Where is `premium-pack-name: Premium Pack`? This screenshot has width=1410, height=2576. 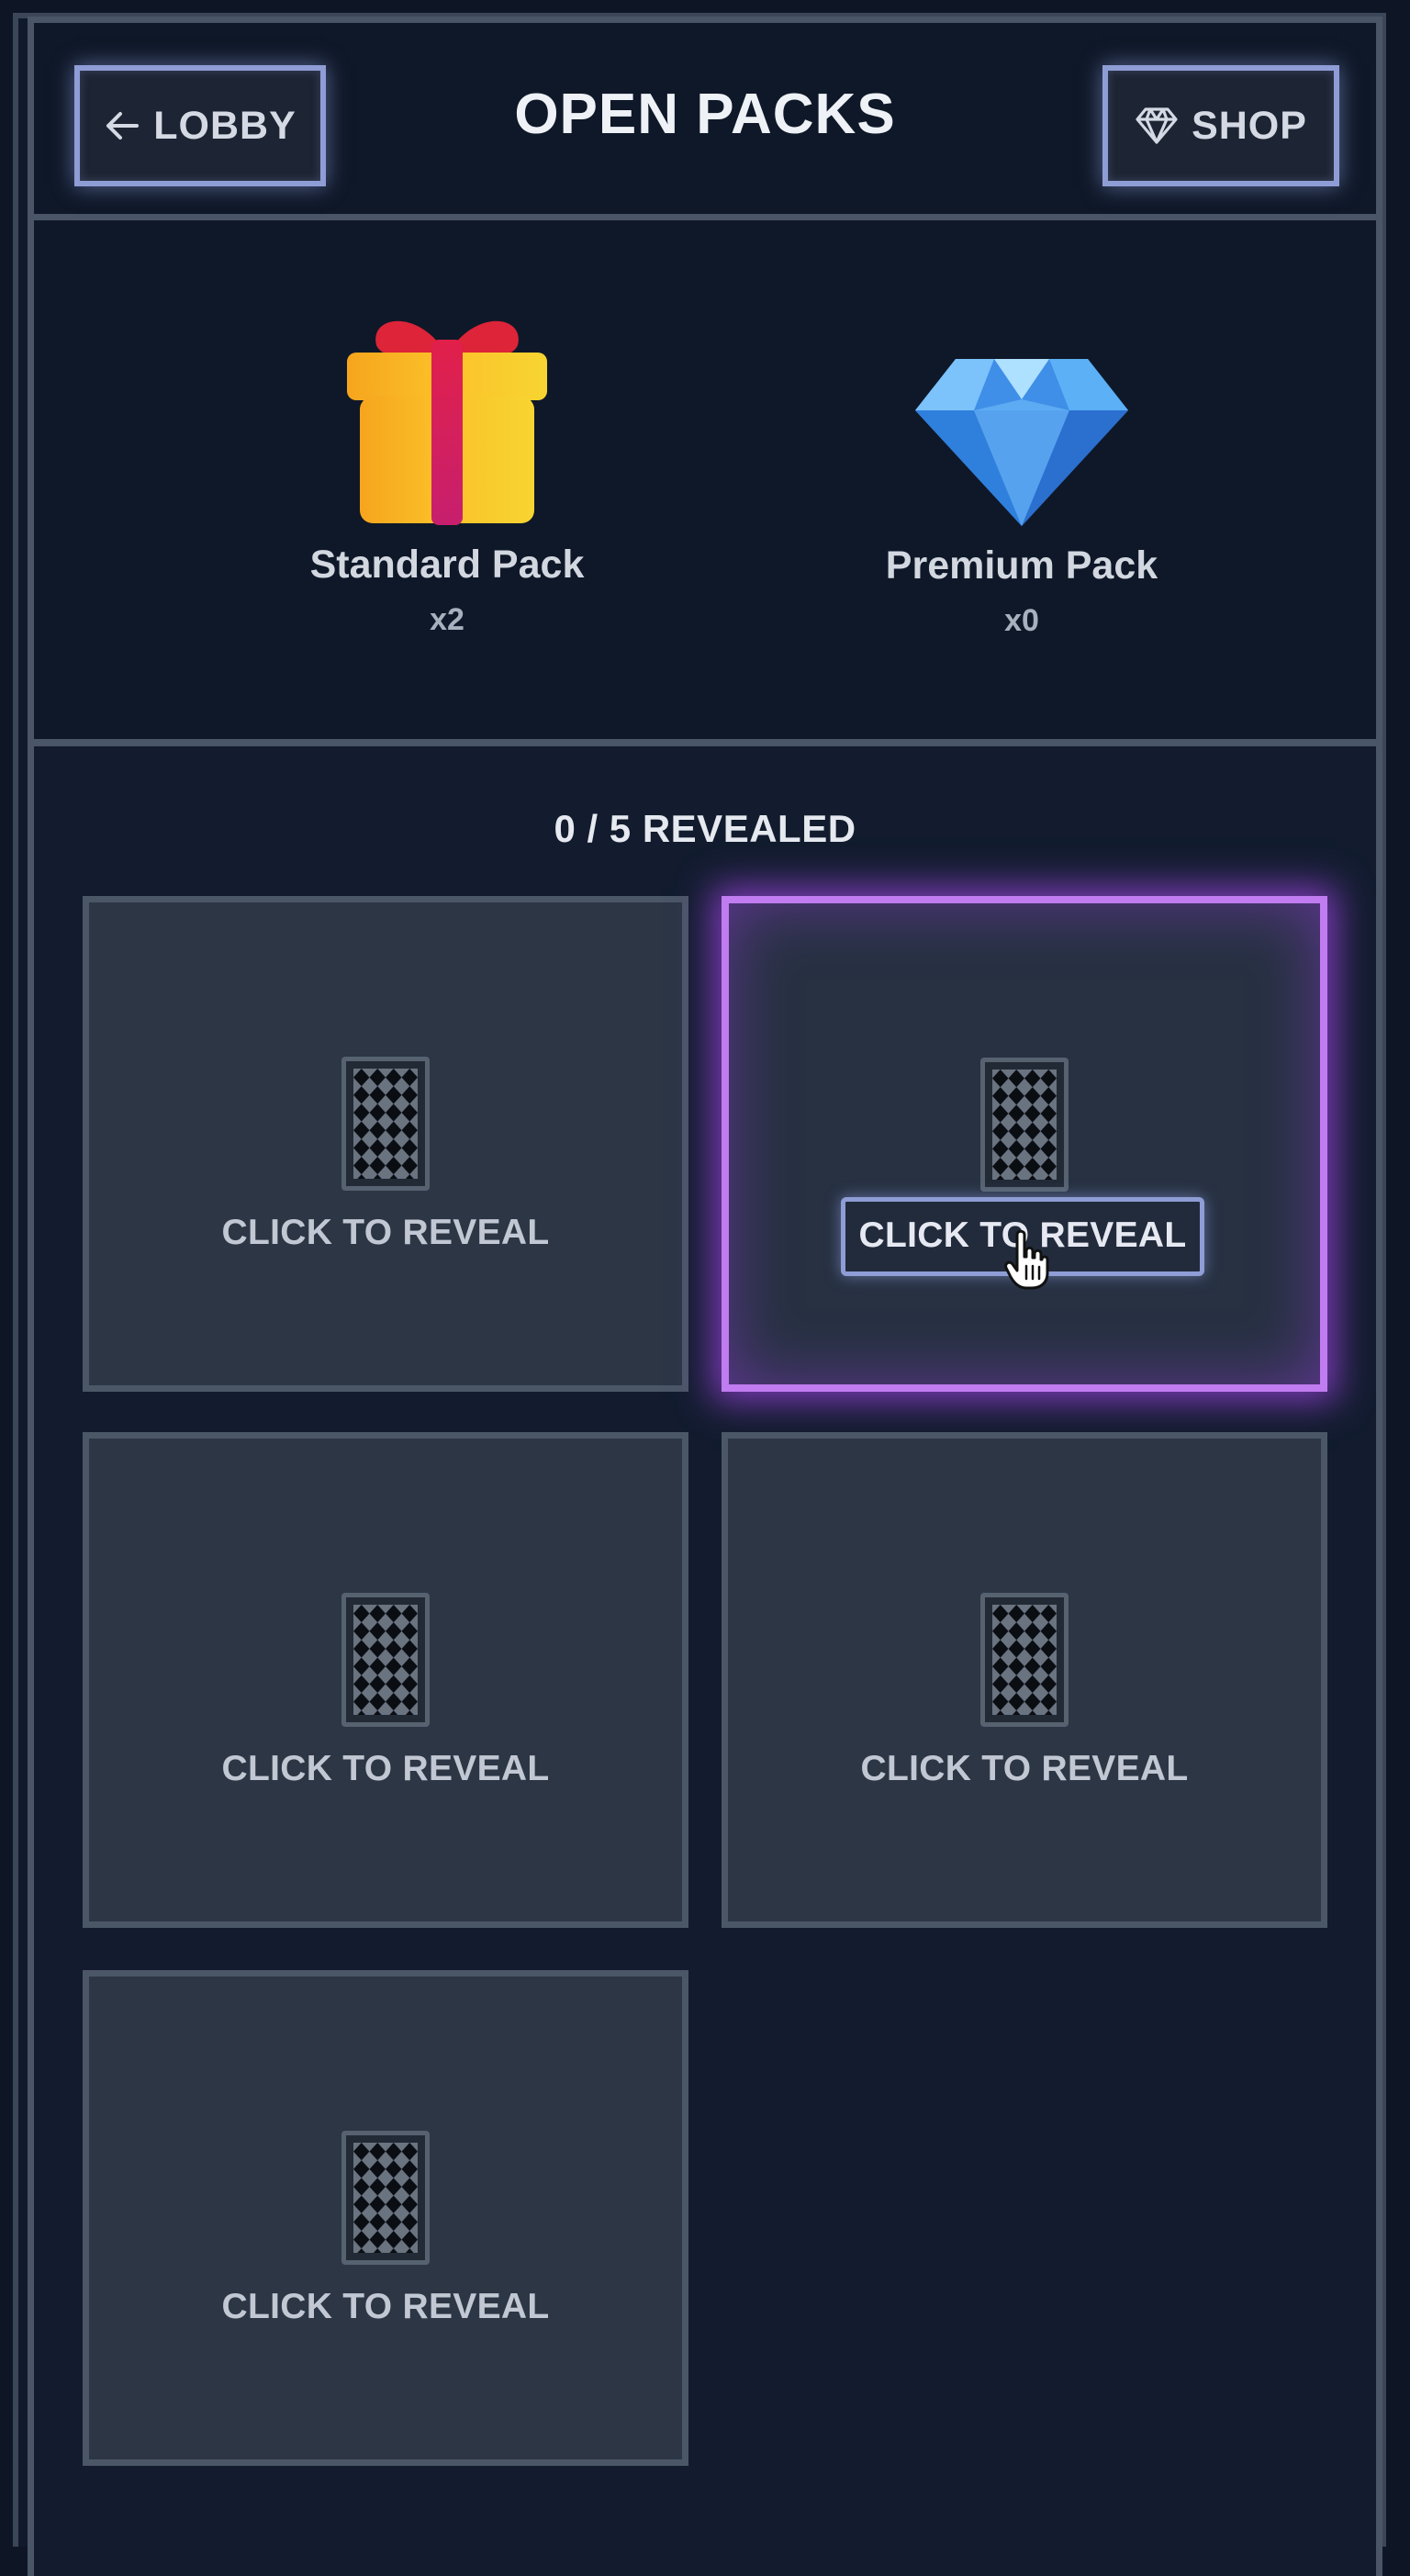 premium-pack-name: Premium Pack is located at coordinates (1021, 565).